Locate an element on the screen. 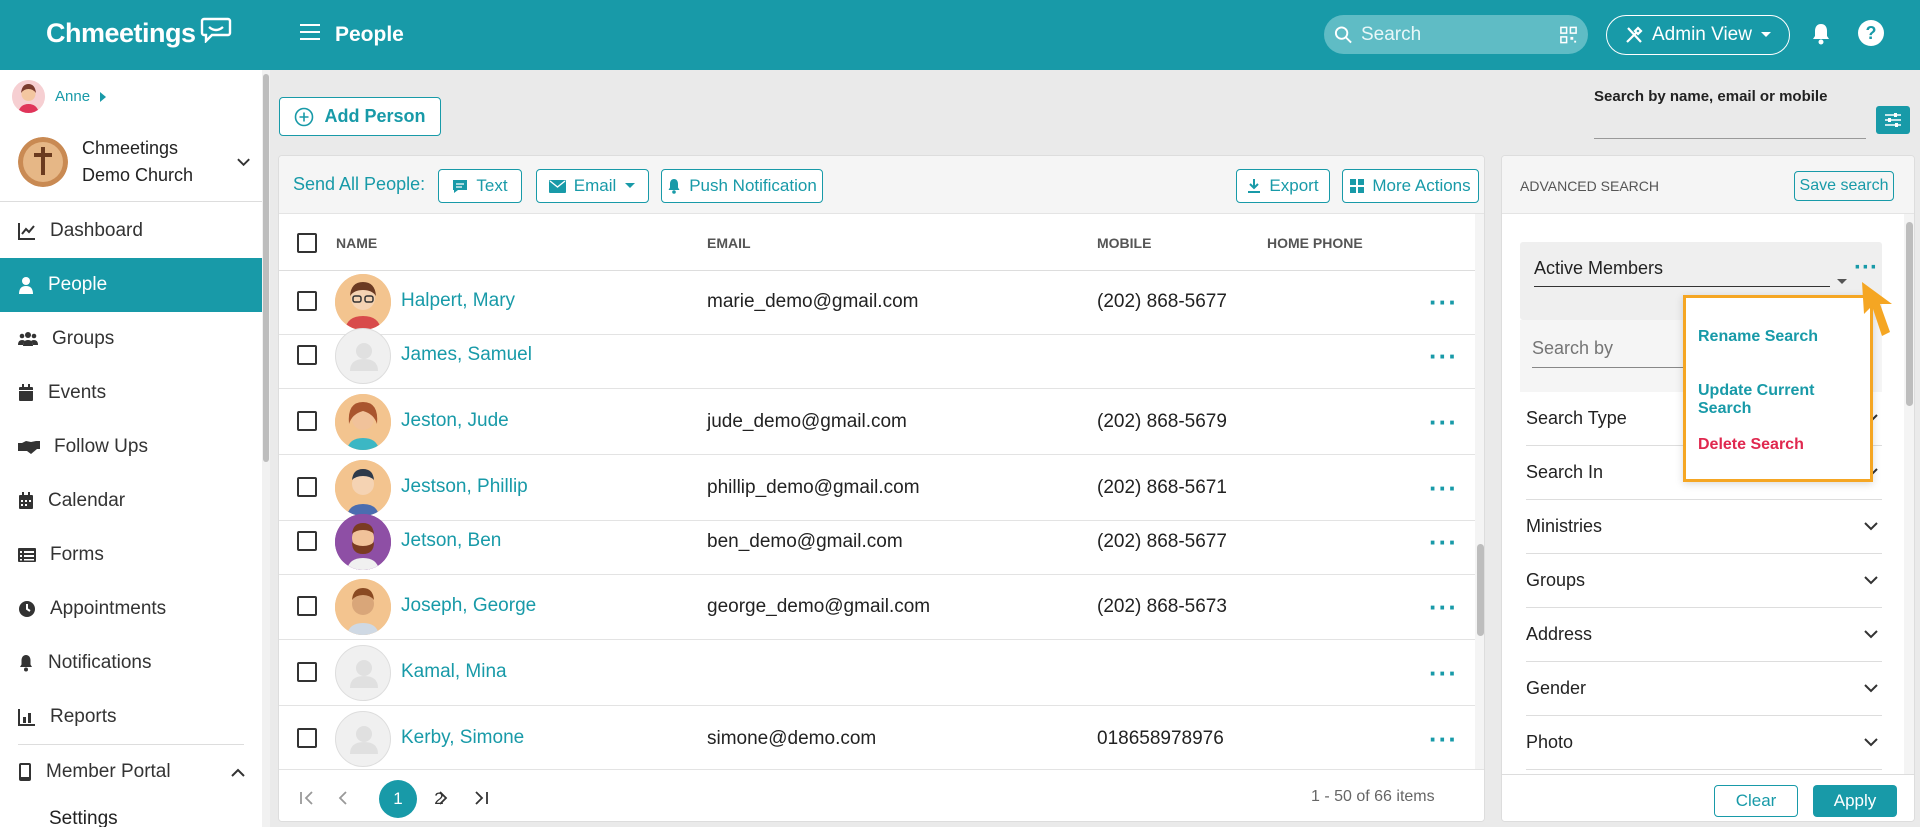 The width and height of the screenshot is (1920, 827). accordion-address: Address is located at coordinates (1704, 635).